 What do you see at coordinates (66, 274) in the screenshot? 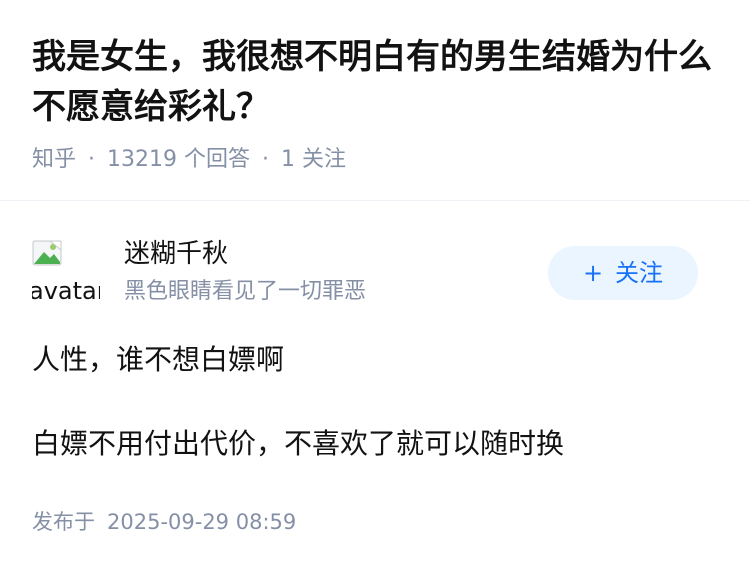
I see `avatar: avatar` at bounding box center [66, 274].